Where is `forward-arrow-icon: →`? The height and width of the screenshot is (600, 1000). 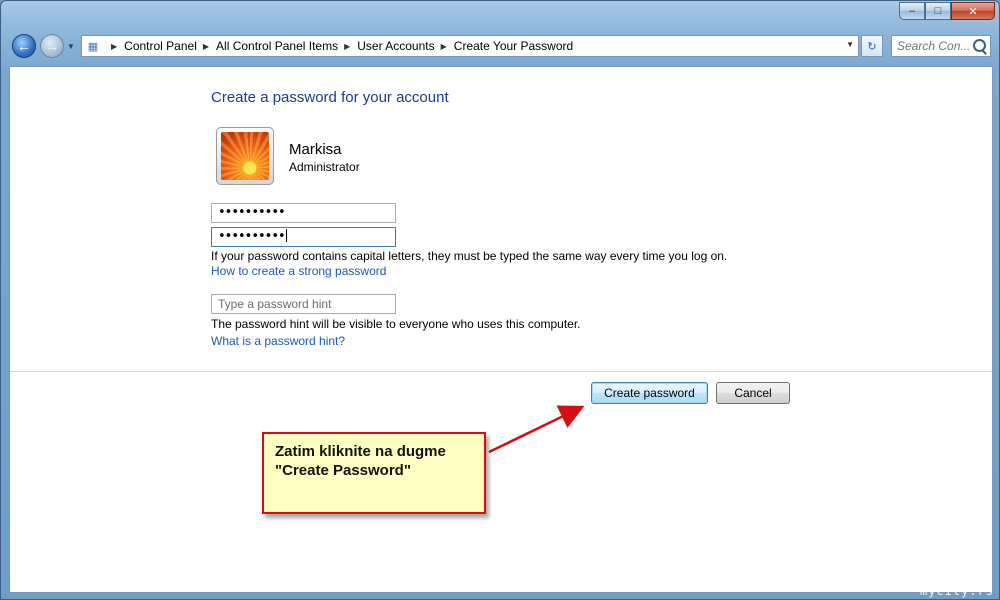 forward-arrow-icon: → is located at coordinates (52, 46).